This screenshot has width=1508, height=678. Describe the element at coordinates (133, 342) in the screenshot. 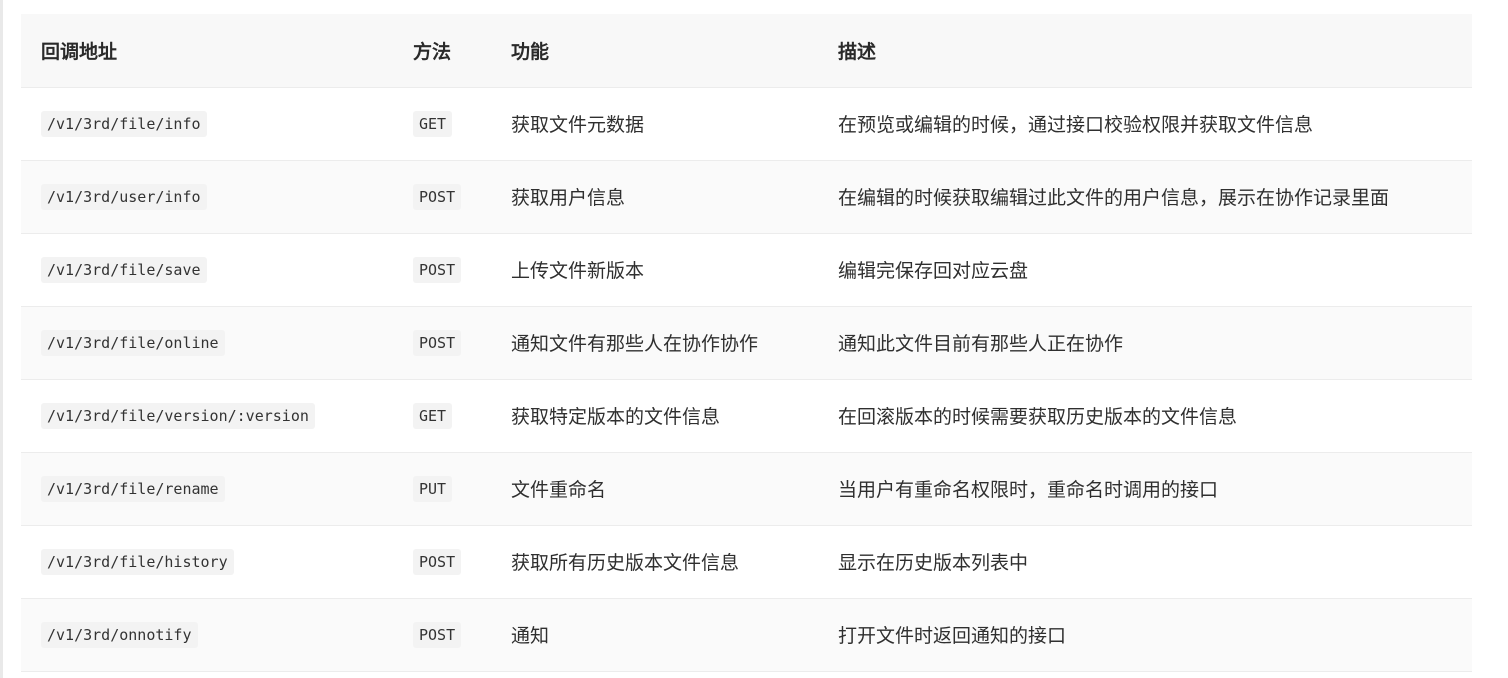

I see `url-code: /v1/3rd/file/online` at that location.